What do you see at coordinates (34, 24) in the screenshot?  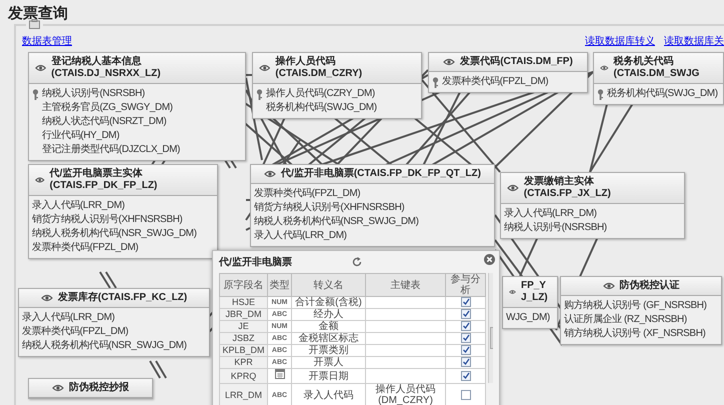 I see `table-icon` at bounding box center [34, 24].